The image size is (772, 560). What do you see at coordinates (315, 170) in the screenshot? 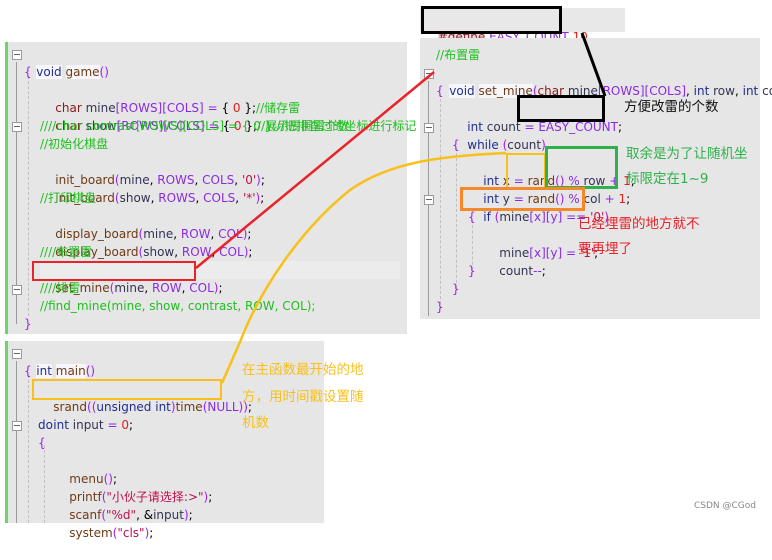
I see `connector-red` at bounding box center [315, 170].